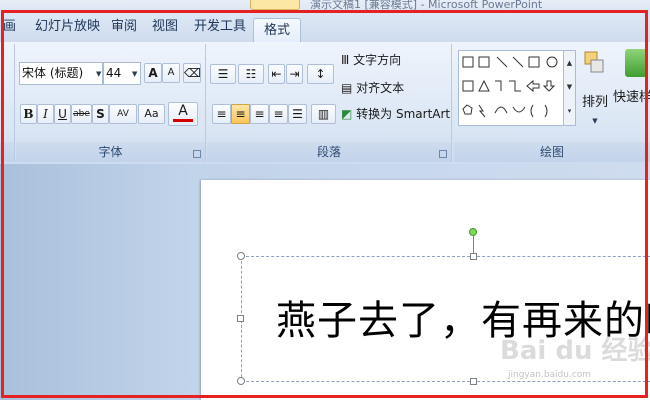 The image size is (650, 400). Describe the element at coordinates (345, 60) in the screenshot. I see `text-direction-icon: Ⅲ` at that location.